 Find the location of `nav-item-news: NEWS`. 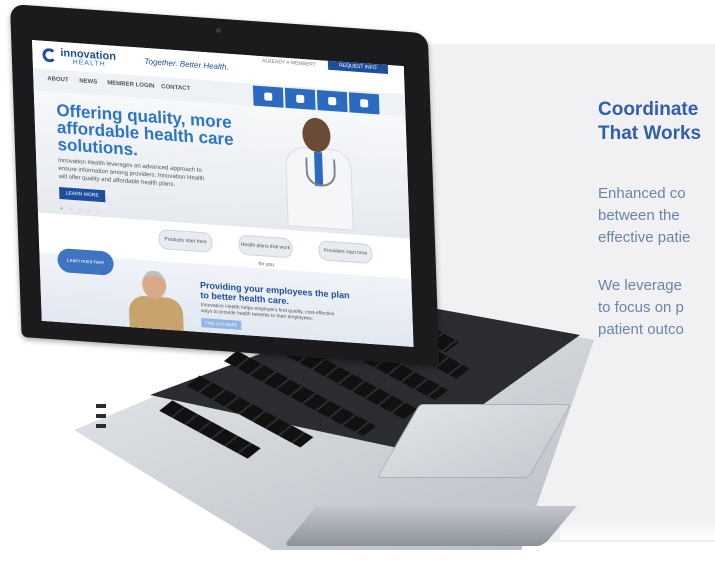

nav-item-news: NEWS is located at coordinates (88, 82).